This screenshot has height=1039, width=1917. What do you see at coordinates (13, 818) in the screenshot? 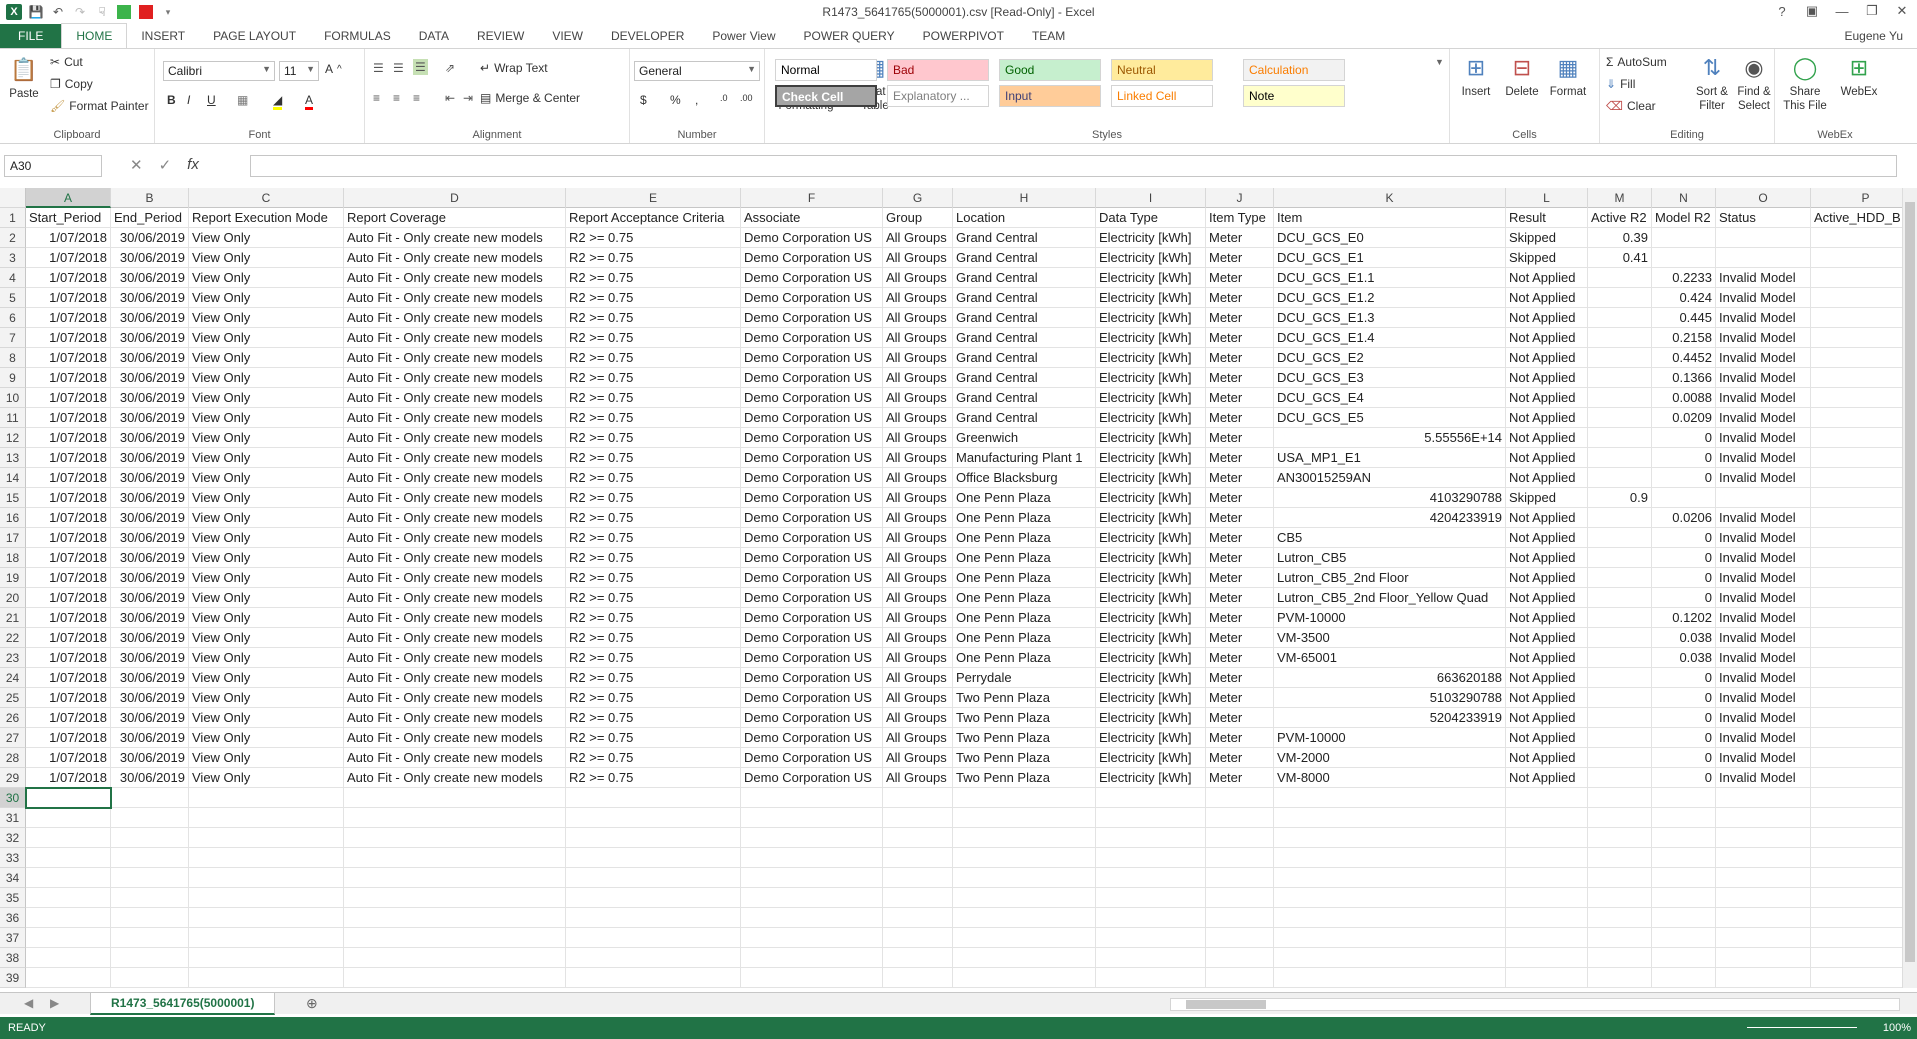
I see `row-header: 31` at bounding box center [13, 818].